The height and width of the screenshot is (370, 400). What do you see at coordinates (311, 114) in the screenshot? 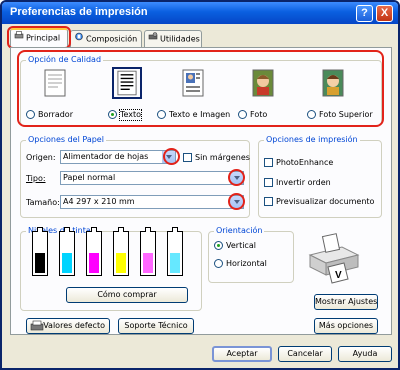
I see `quality-foto-superior-radio` at bounding box center [311, 114].